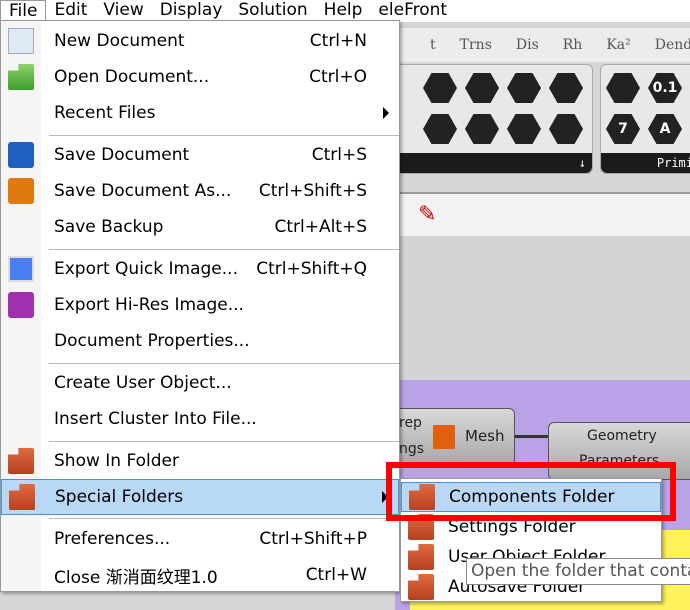  What do you see at coordinates (540, 214) in the screenshot?
I see `canvas-toolbar: ✎` at bounding box center [540, 214].